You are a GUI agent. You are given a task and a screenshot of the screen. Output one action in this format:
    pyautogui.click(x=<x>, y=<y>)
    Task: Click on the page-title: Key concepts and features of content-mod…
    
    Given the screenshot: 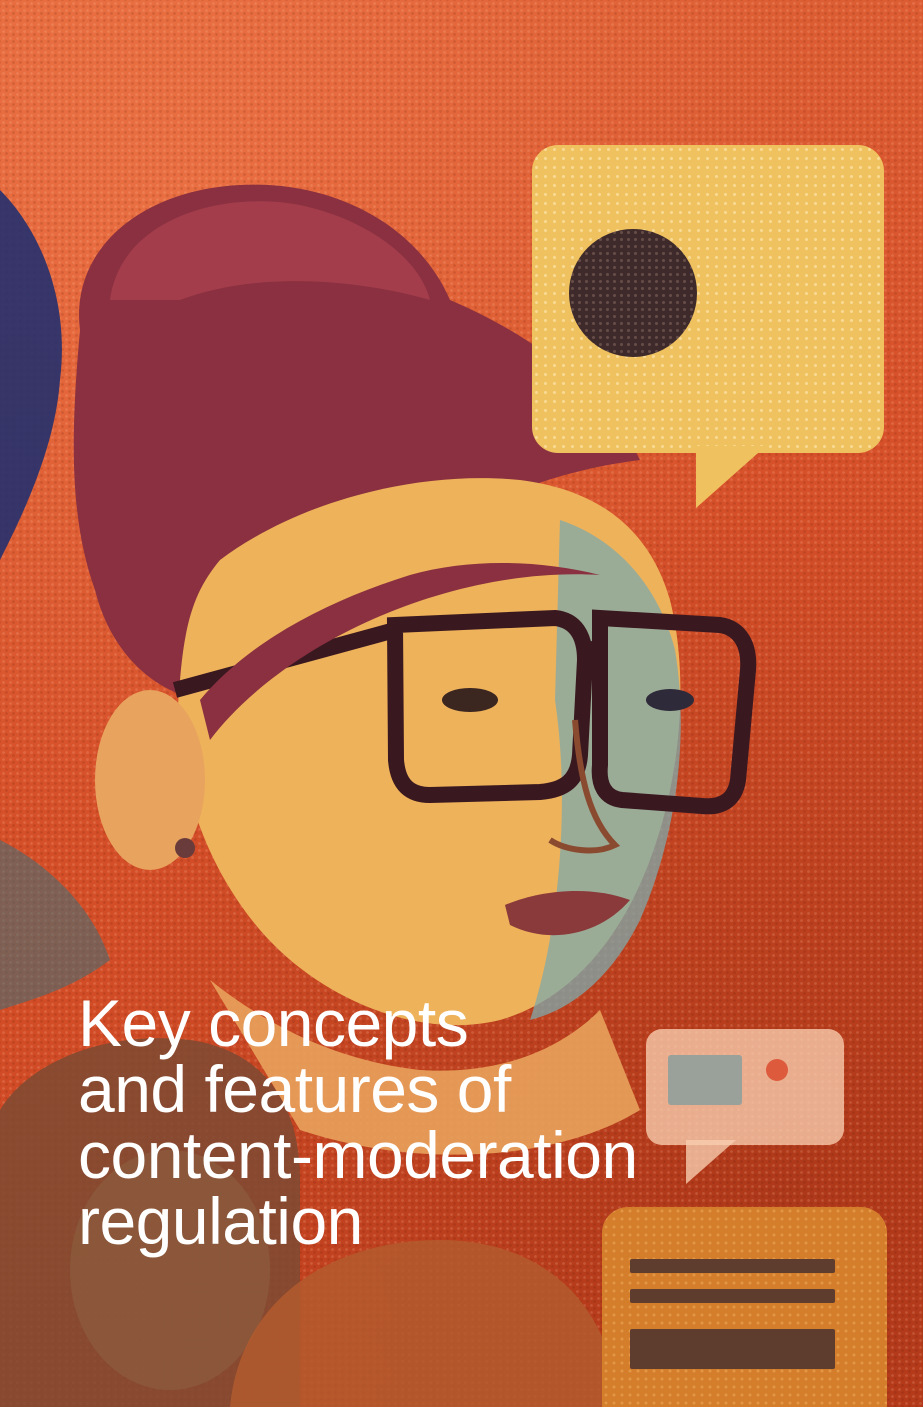 What is the action you would take?
    pyautogui.click(x=438, y=1122)
    